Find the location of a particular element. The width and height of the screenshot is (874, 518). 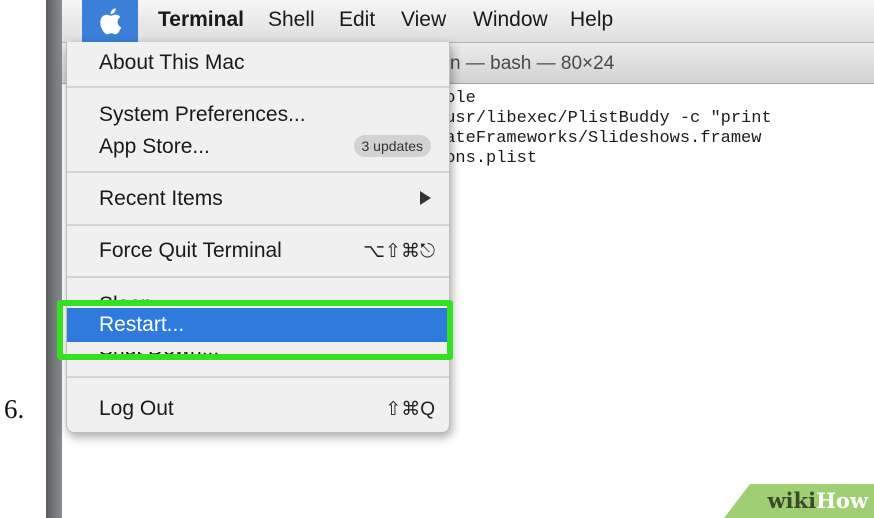

menu-item-force-quit: Force Quit Terminal ⌥⇧⌘⎋ is located at coordinates (258, 251).